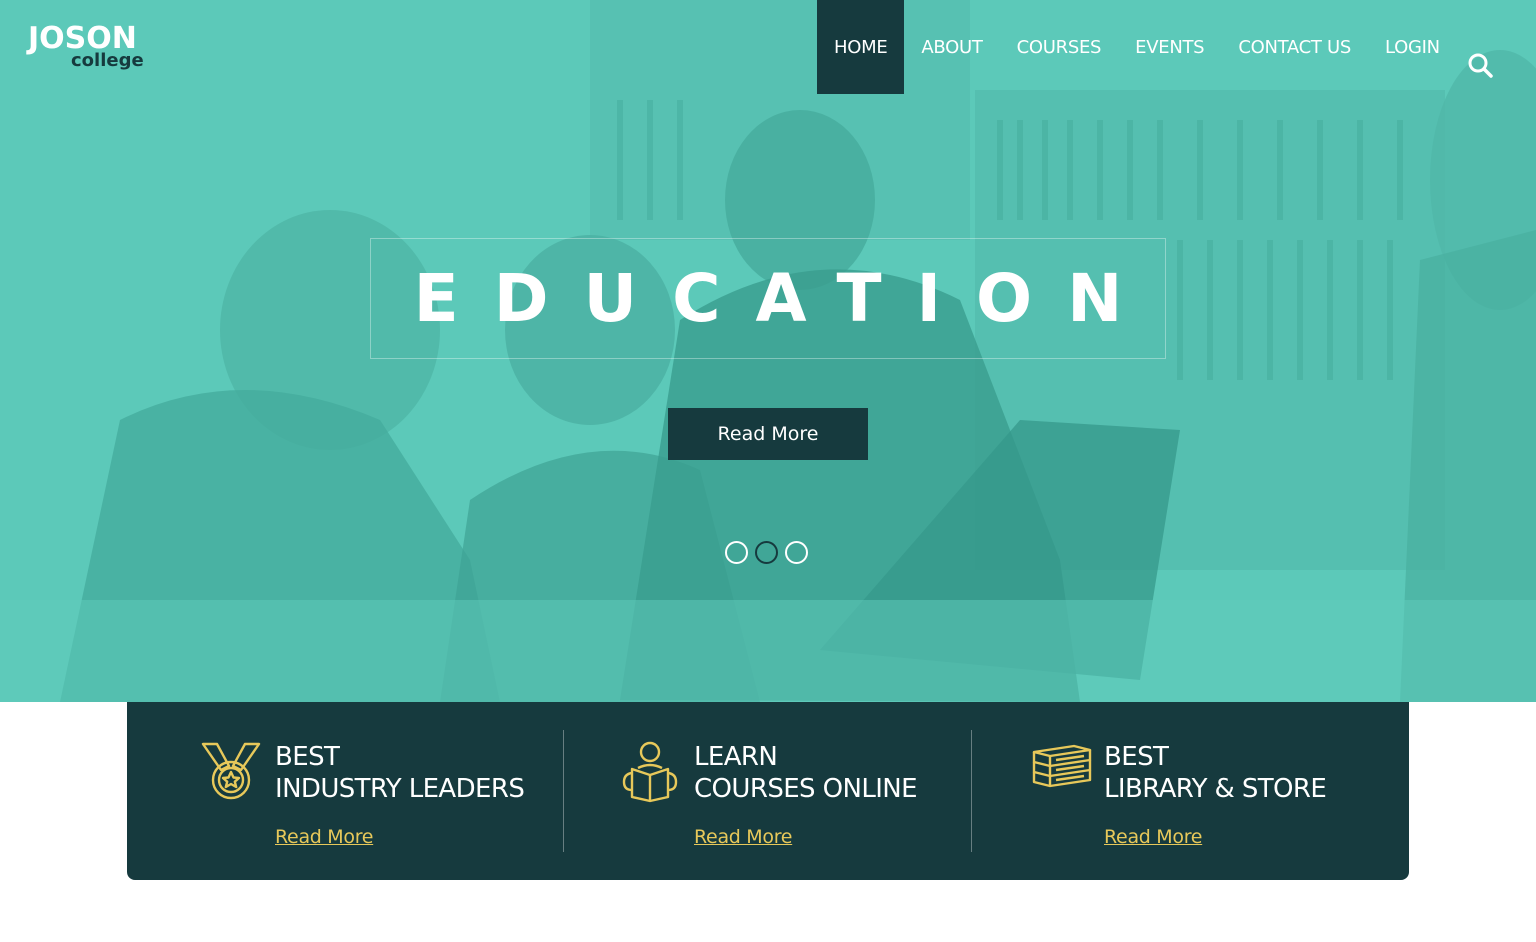  What do you see at coordinates (1480, 65) in the screenshot?
I see `search-icon` at bounding box center [1480, 65].